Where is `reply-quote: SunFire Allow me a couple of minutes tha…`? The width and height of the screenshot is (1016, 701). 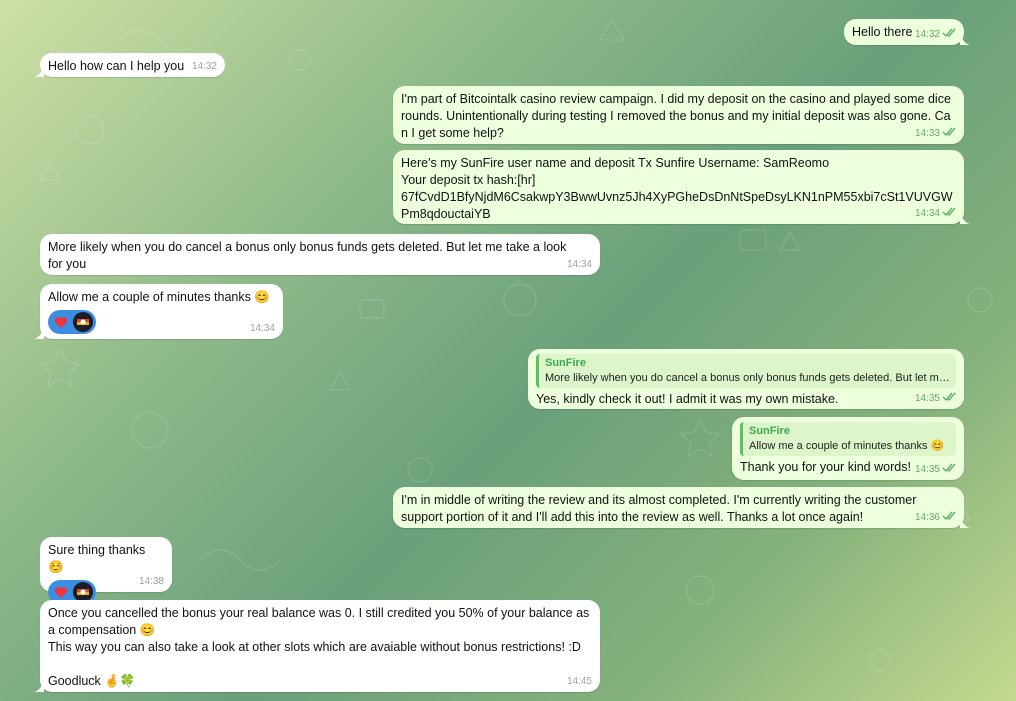 reply-quote: SunFire Allow me a couple of minutes tha… is located at coordinates (848, 439).